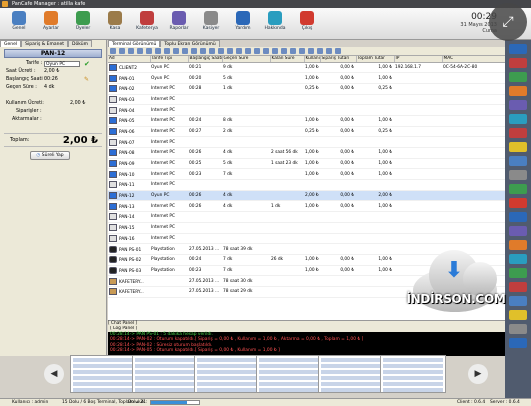 This screenshot has height=406, width=531. I want to click on prev-arrow-icon: ◀, so click(54, 374).